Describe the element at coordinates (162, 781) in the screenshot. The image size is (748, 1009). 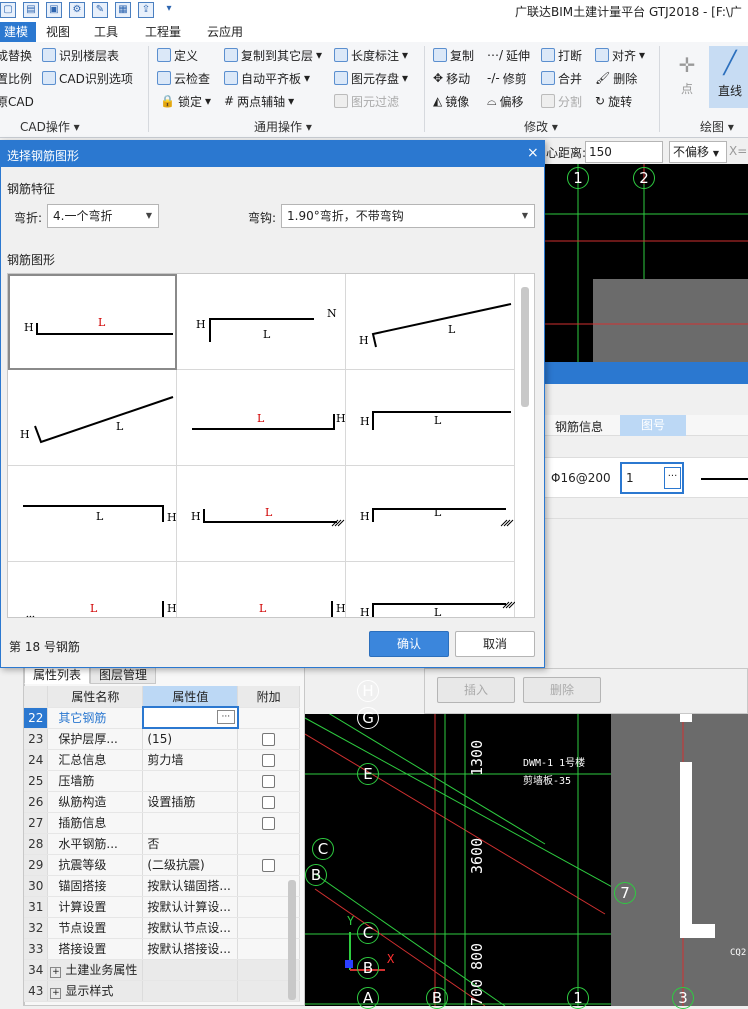
I see `table-row: 25 压墙筋` at that location.